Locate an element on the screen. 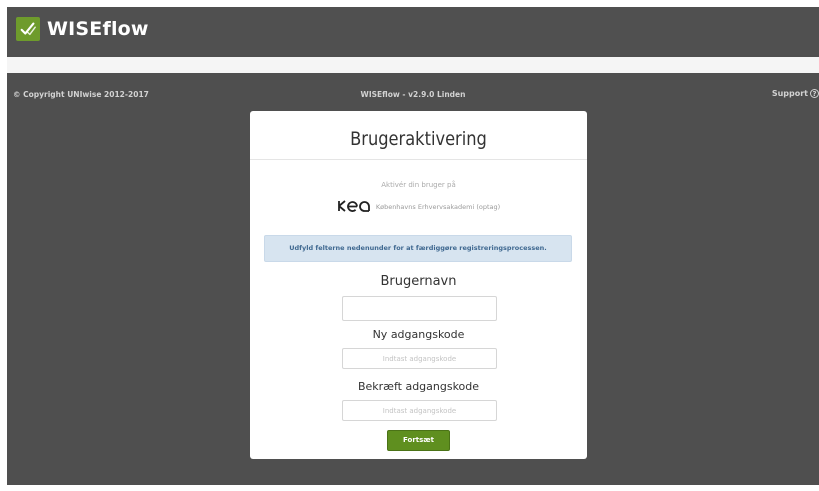 This screenshot has height=491, width=819. version-text: WISEflow - v2.9.0 Linden is located at coordinates (413, 94).